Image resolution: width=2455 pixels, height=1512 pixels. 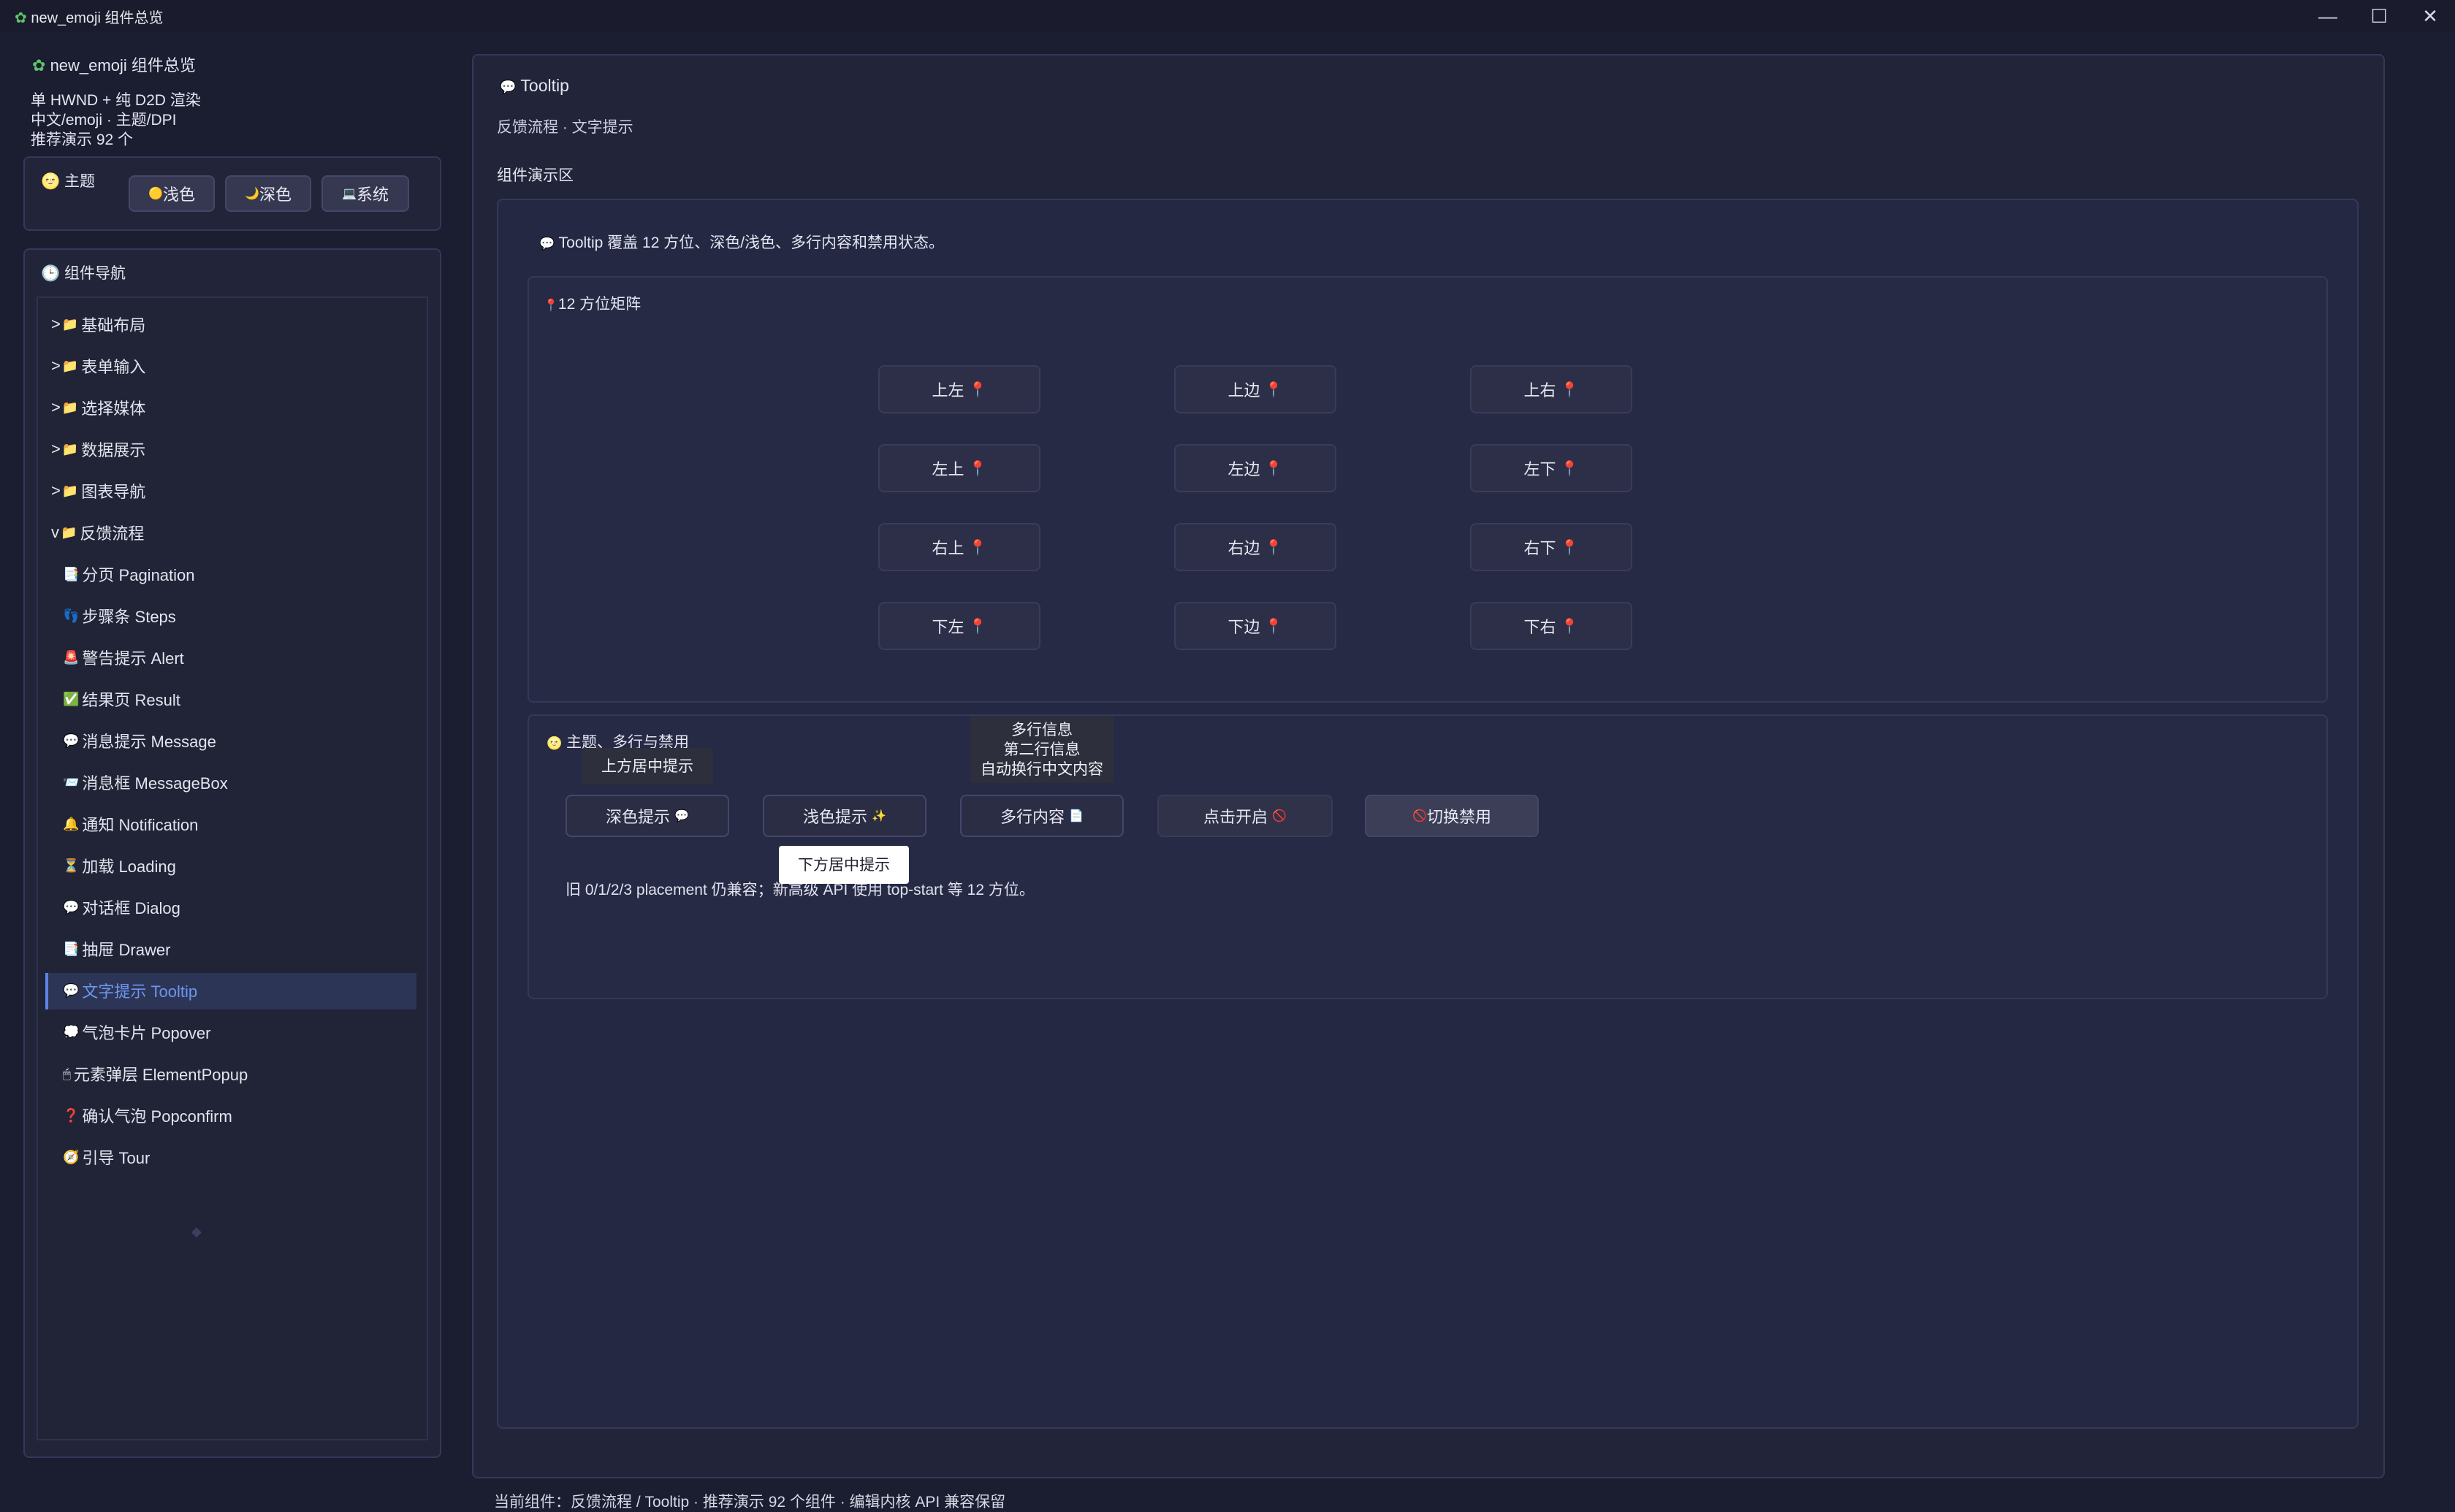 I want to click on placement-button: 左下 📍, so click(x=1551, y=468).